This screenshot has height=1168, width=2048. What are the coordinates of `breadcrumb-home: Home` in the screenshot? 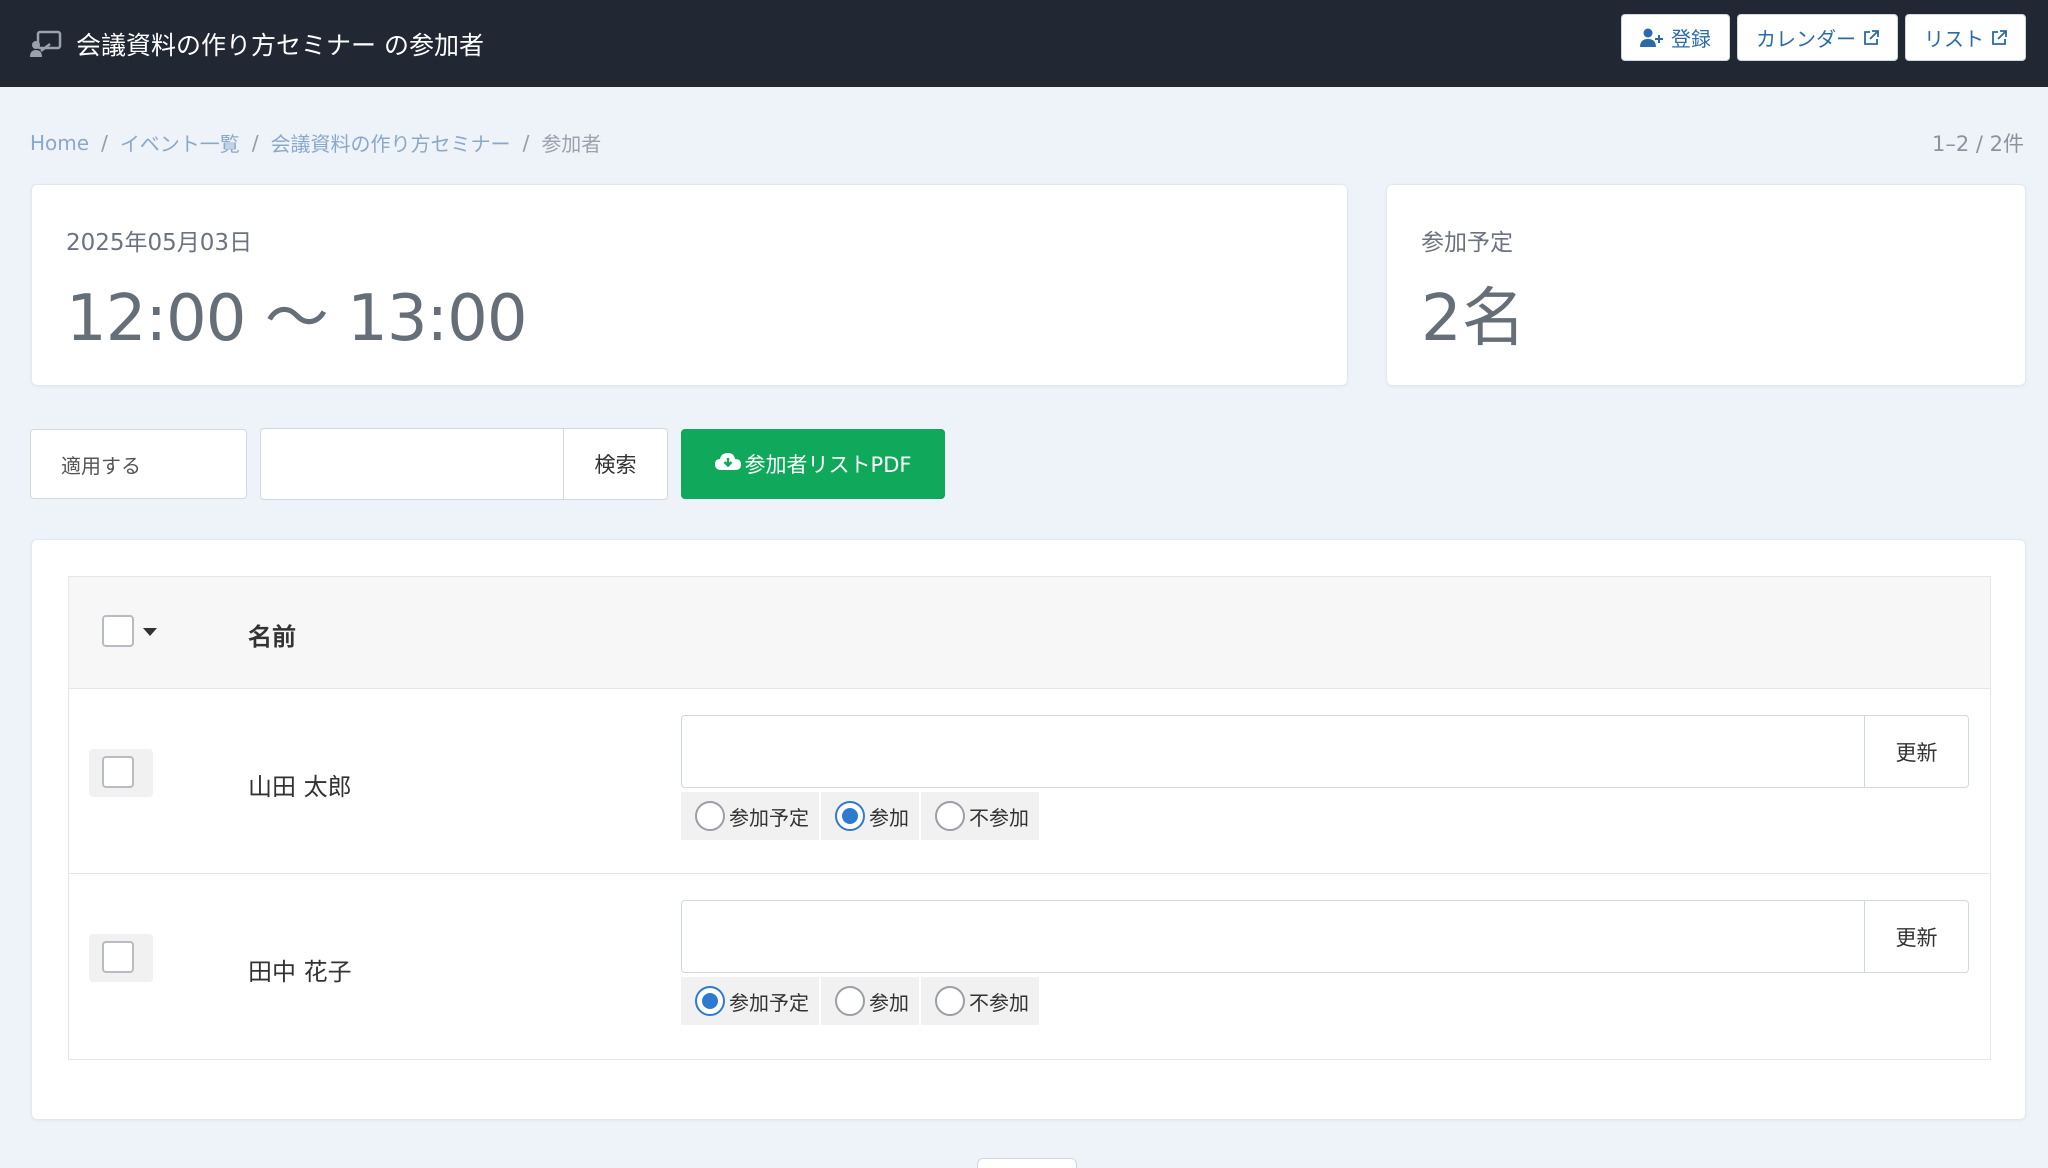 It's located at (59, 143).